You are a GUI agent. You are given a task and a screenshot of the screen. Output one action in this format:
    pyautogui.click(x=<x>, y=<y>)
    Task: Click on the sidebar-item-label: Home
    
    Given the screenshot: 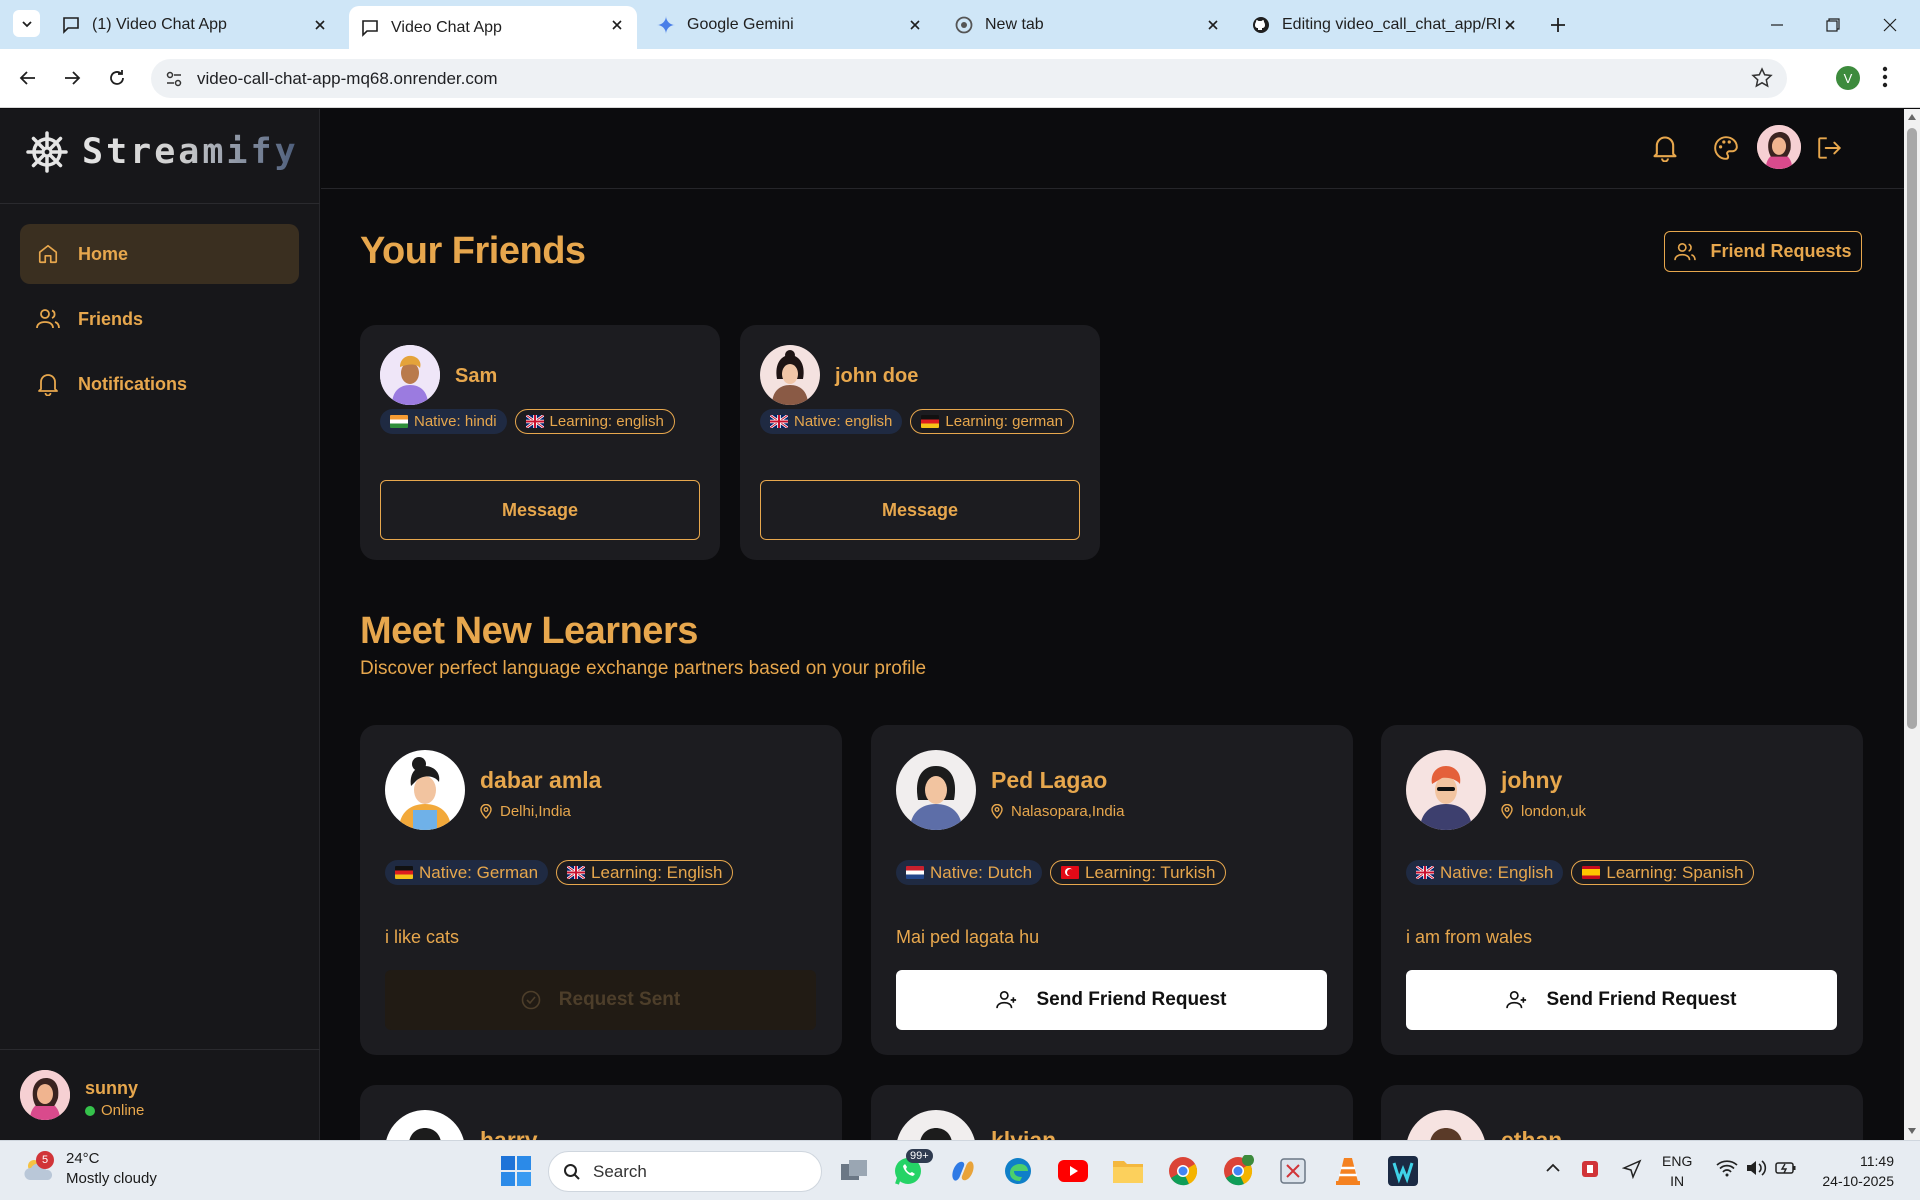 What is the action you would take?
    pyautogui.click(x=103, y=253)
    